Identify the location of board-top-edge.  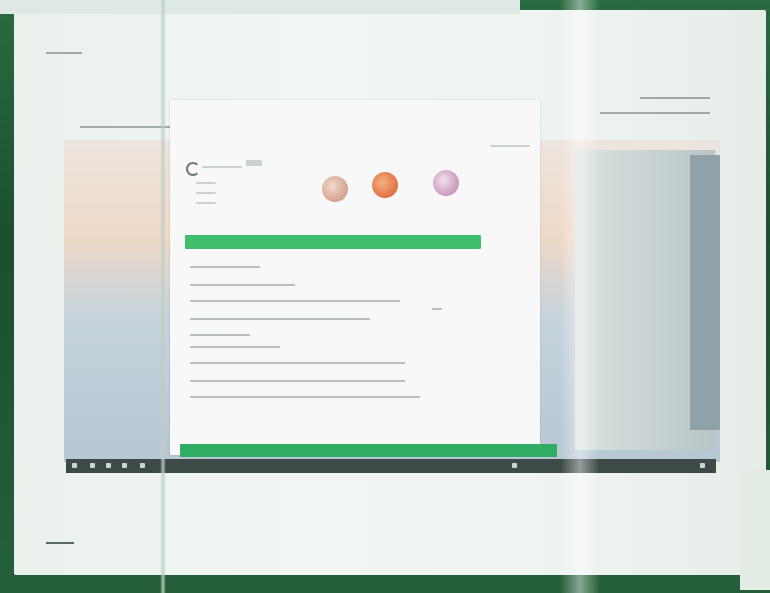
(260, 7).